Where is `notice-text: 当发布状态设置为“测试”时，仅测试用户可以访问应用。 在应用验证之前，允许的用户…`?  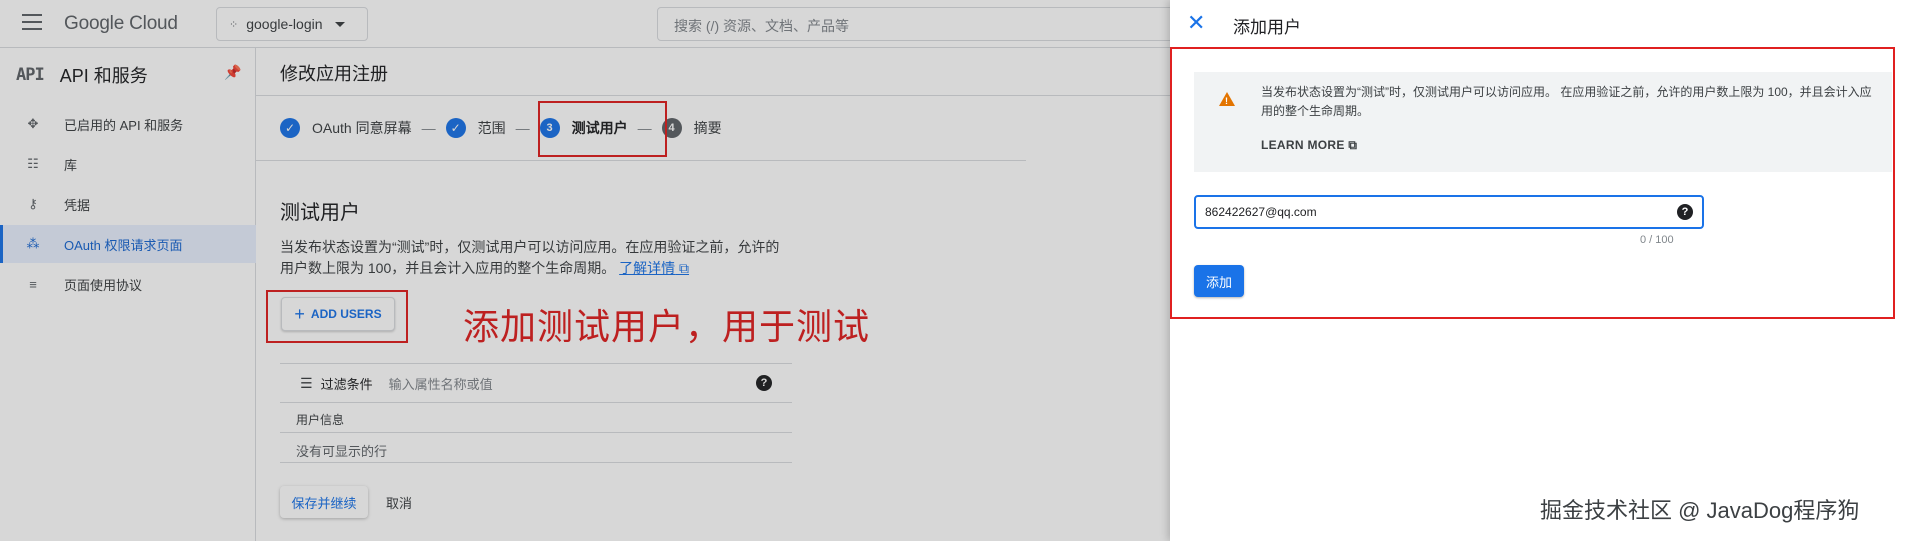
notice-text: 当发布状态设置为“测试”时，仅测试用户可以访问应用。 在应用验证之前，允许的用户… is located at coordinates (1566, 101).